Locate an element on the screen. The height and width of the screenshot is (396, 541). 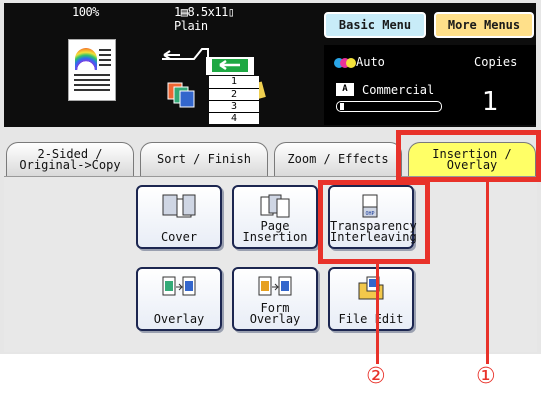
tray-stack: 1 2 3 4 is located at coordinates (234, 100).